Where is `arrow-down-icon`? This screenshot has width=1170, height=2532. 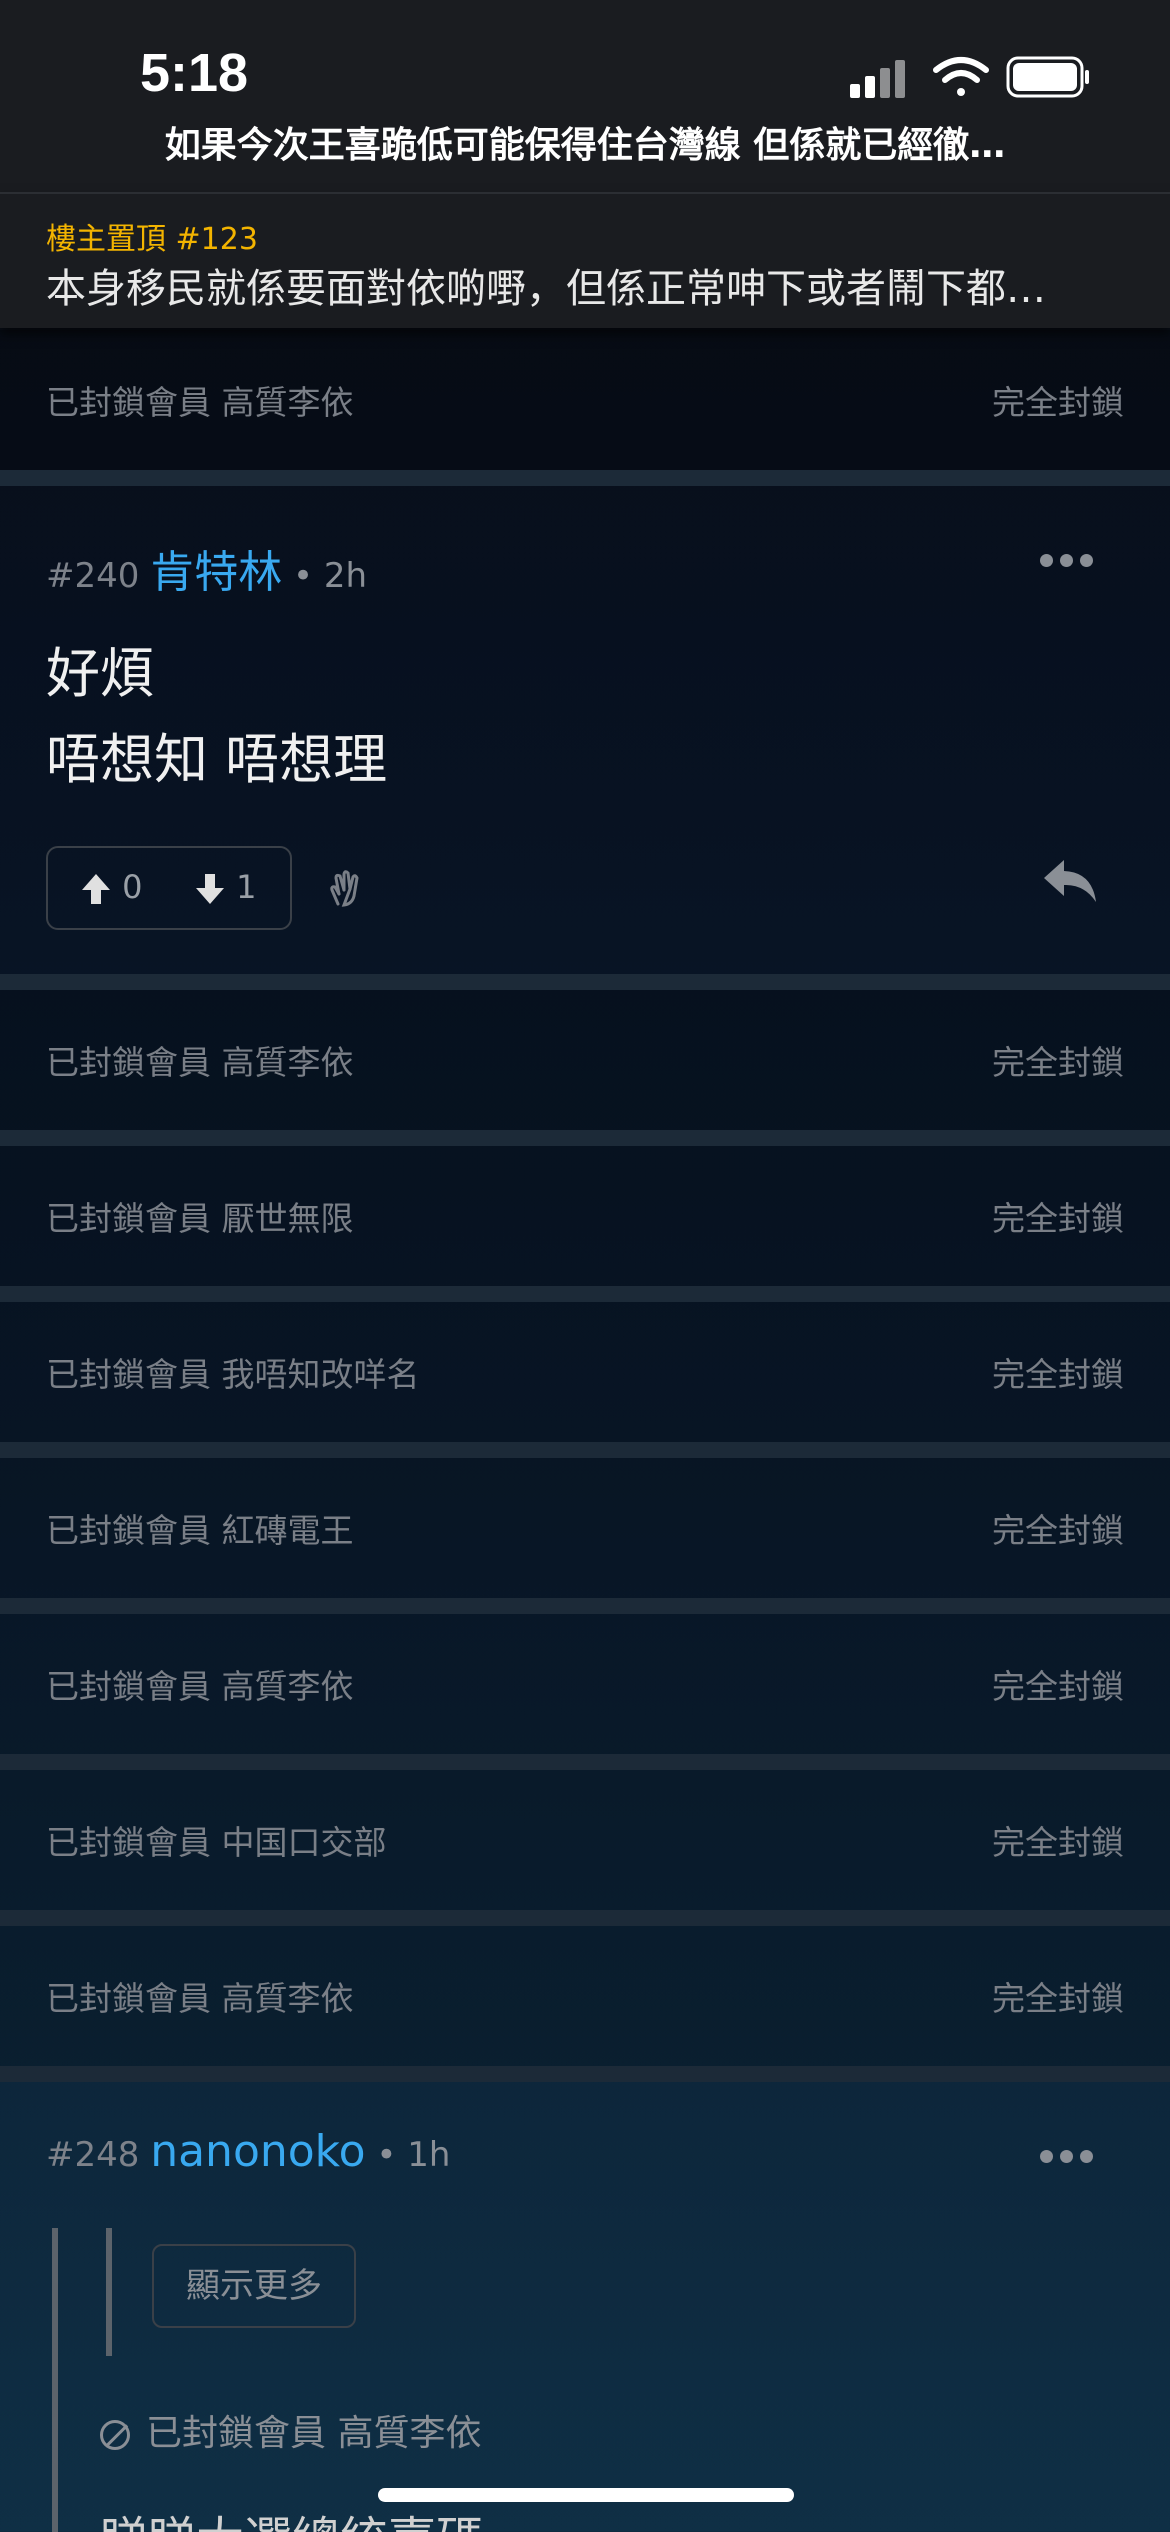 arrow-down-icon is located at coordinates (210, 889).